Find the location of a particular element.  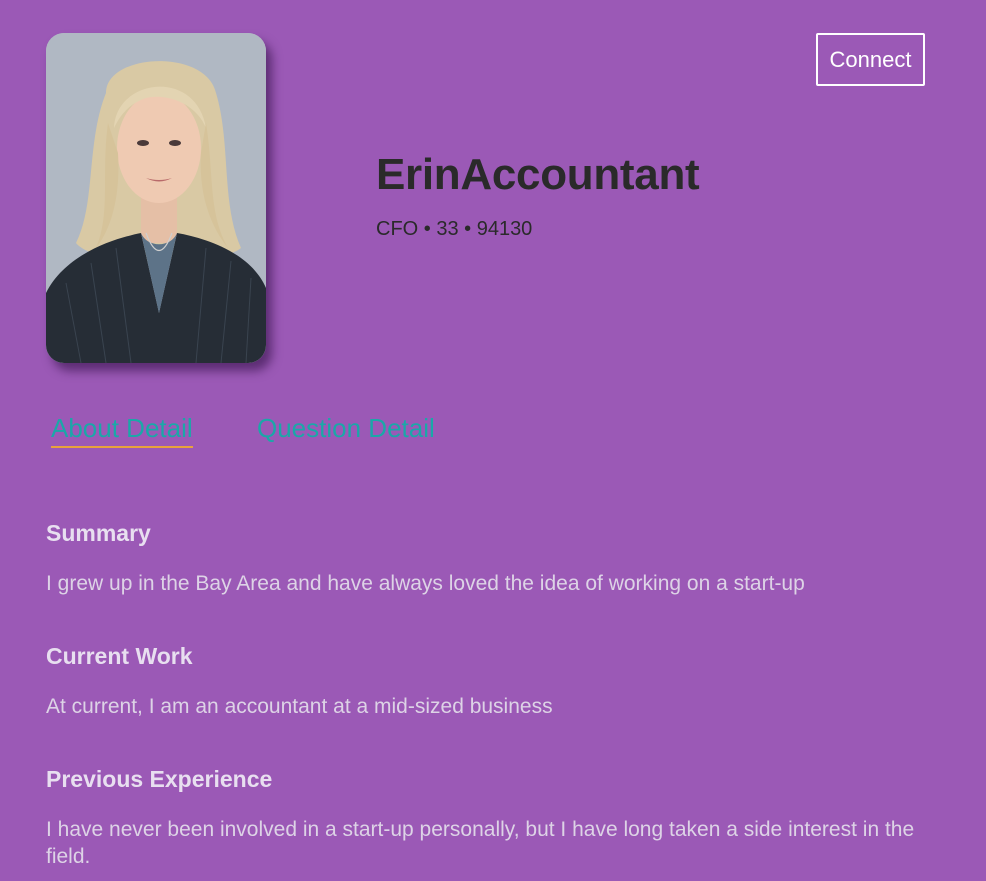

profile-name: ErinAccountant is located at coordinates (538, 174).